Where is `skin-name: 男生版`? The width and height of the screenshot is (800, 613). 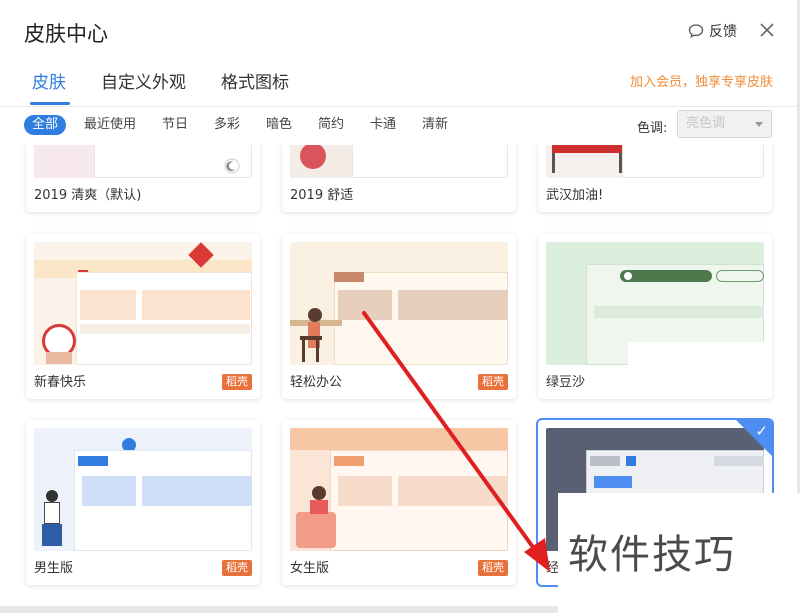
skin-name: 男生版 is located at coordinates (54, 568).